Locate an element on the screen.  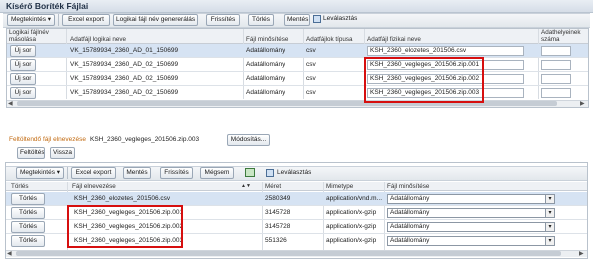
header-quality: Fájl minősítése is located at coordinates (267, 39).